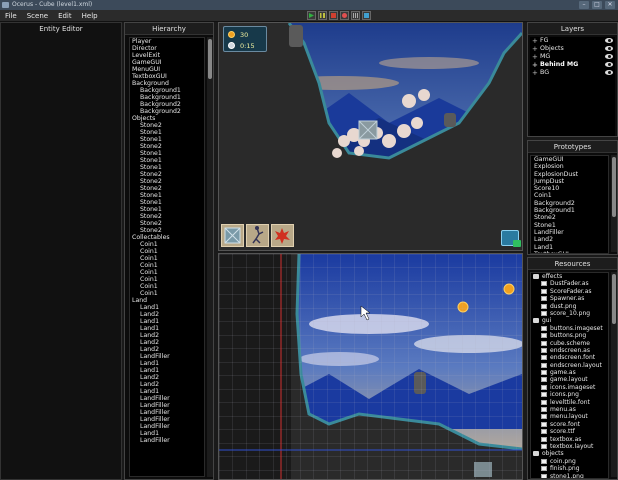 The height and width of the screenshot is (480, 618). What do you see at coordinates (167, 76) in the screenshot?
I see `hierarchy-item: TextboxGUI` at bounding box center [167, 76].